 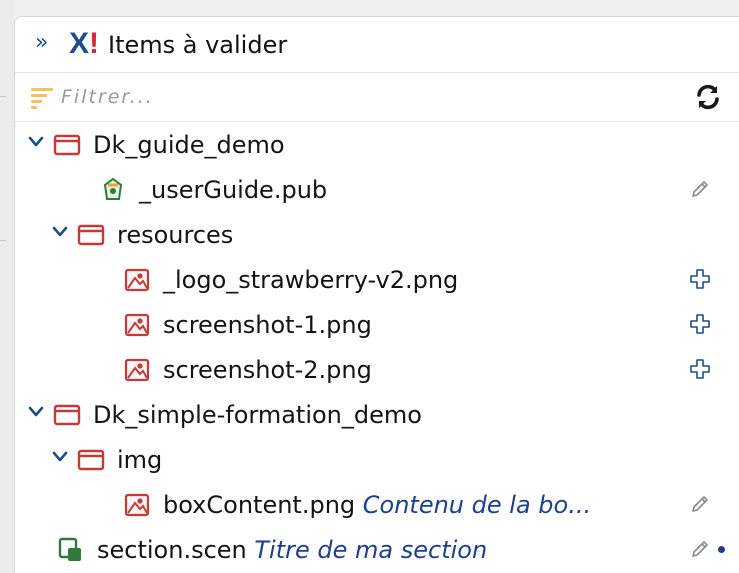 I want to click on tree-file-row: screenshot-1.png, so click(x=377, y=325).